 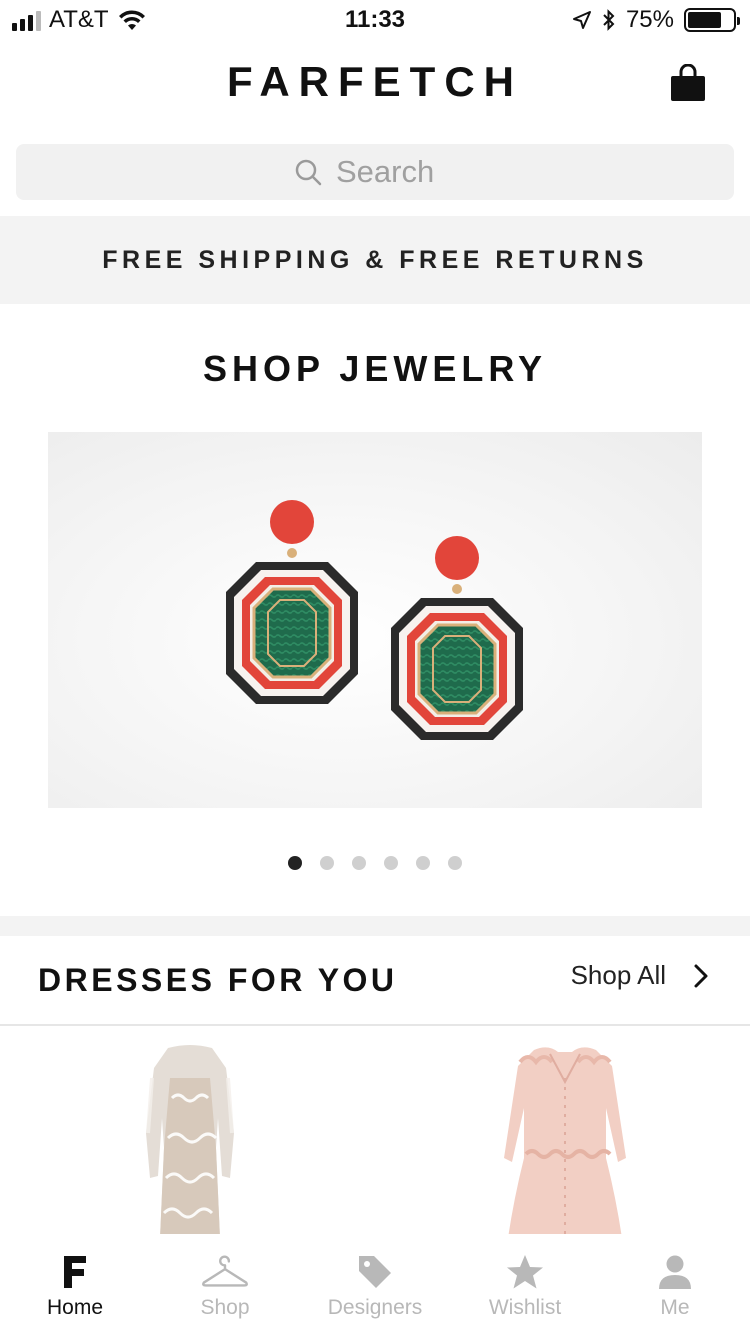 I want to click on tab-me: Me, so click(x=675, y=1284).